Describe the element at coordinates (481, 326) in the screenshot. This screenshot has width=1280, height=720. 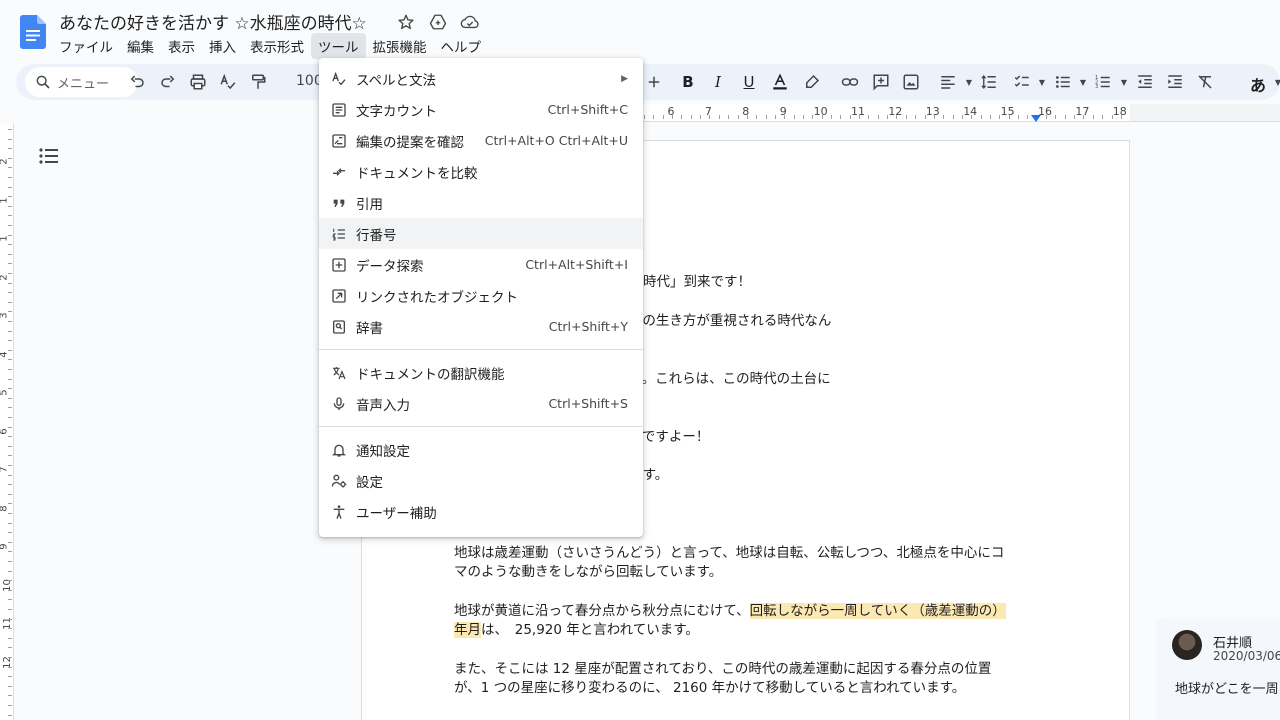
I see `tools-menu-item: 辞書 Ctrl+Shift+Y` at that location.